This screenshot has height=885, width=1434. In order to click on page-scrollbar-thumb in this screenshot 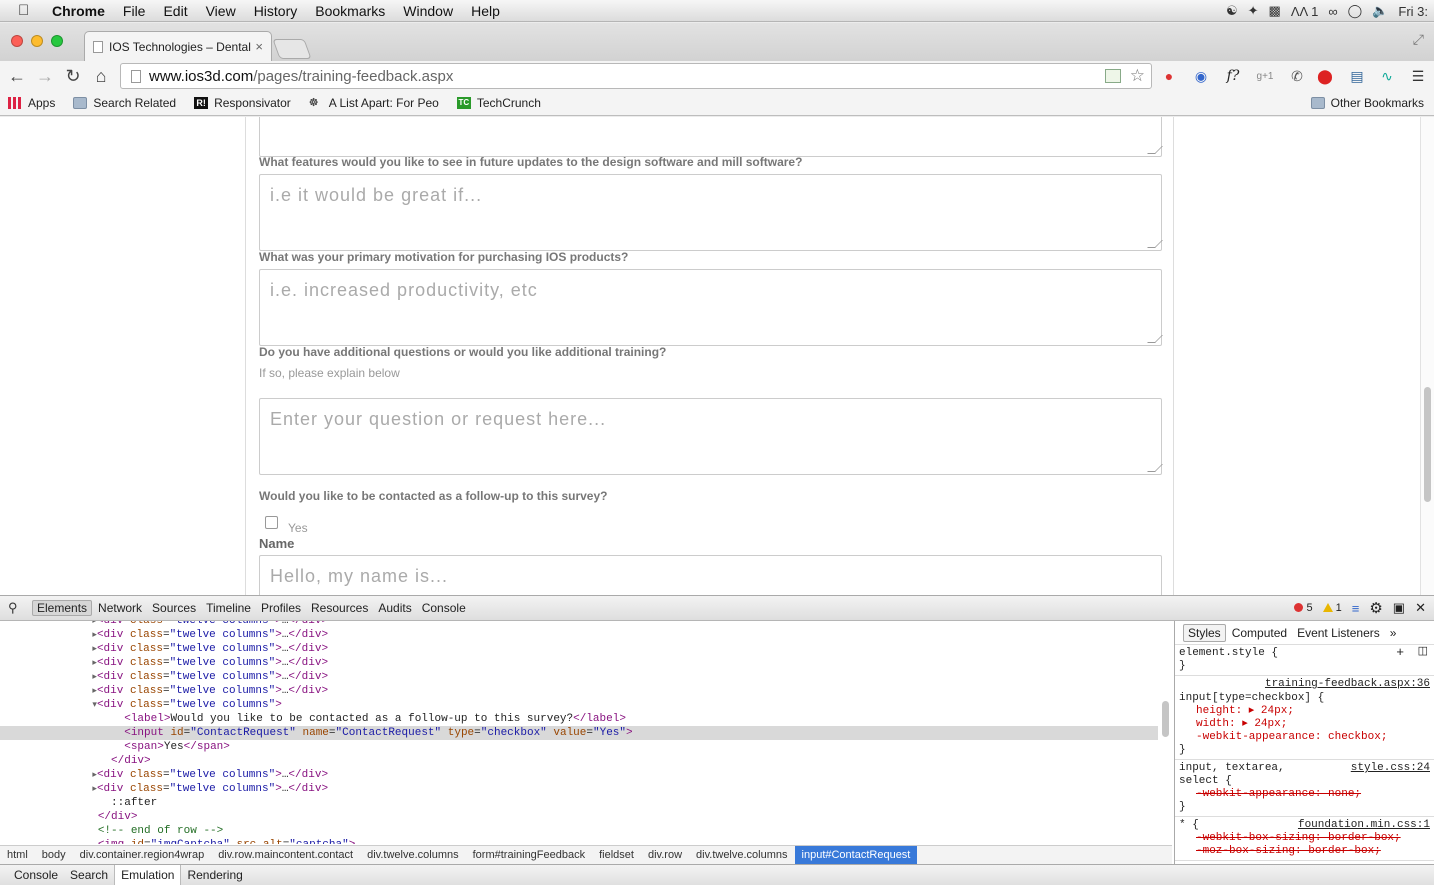, I will do `click(1427, 444)`.